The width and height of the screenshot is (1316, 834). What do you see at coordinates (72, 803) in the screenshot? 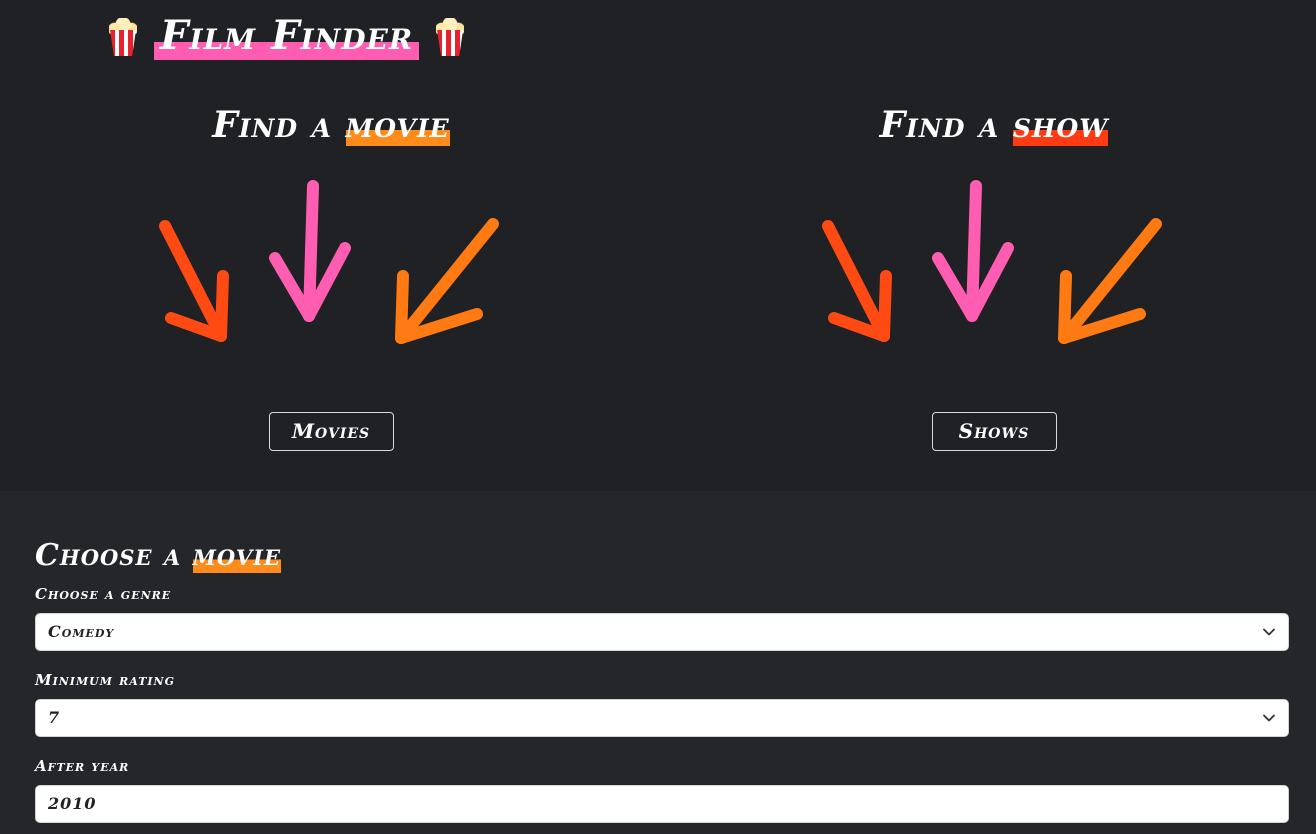
I see `year-input-value: 2010` at bounding box center [72, 803].